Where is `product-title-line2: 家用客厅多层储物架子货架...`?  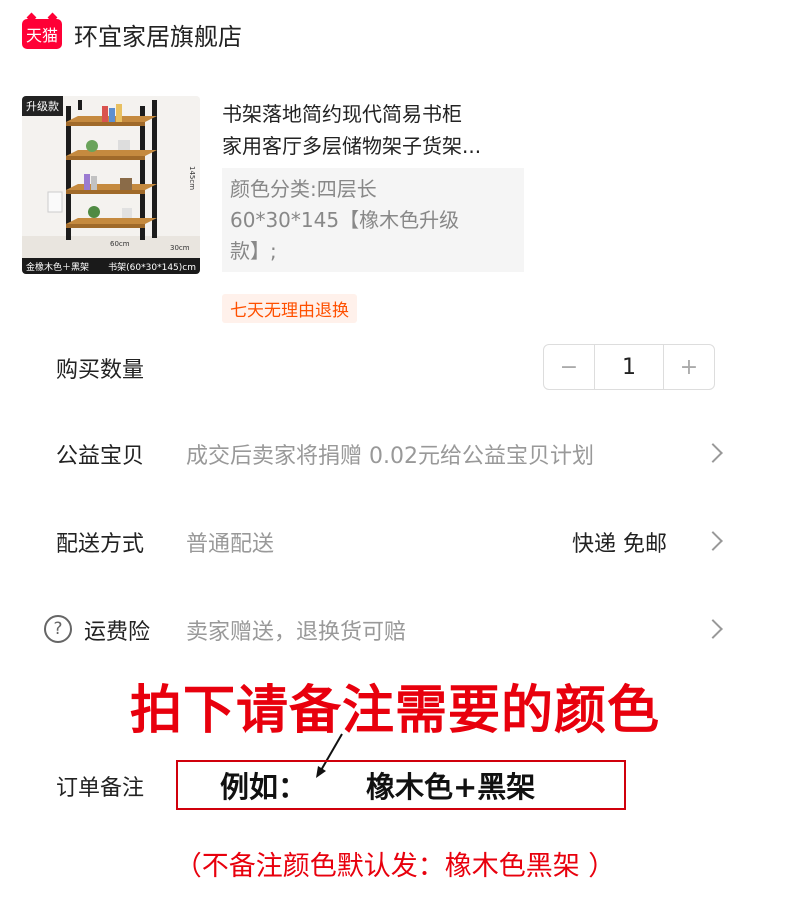
product-title-line2: 家用客厅多层储物架子货架... is located at coordinates (352, 146).